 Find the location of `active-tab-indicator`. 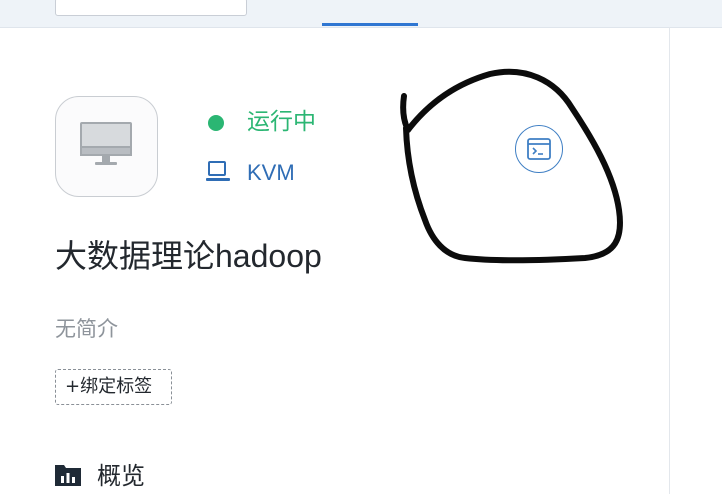

active-tab-indicator is located at coordinates (370, 24).